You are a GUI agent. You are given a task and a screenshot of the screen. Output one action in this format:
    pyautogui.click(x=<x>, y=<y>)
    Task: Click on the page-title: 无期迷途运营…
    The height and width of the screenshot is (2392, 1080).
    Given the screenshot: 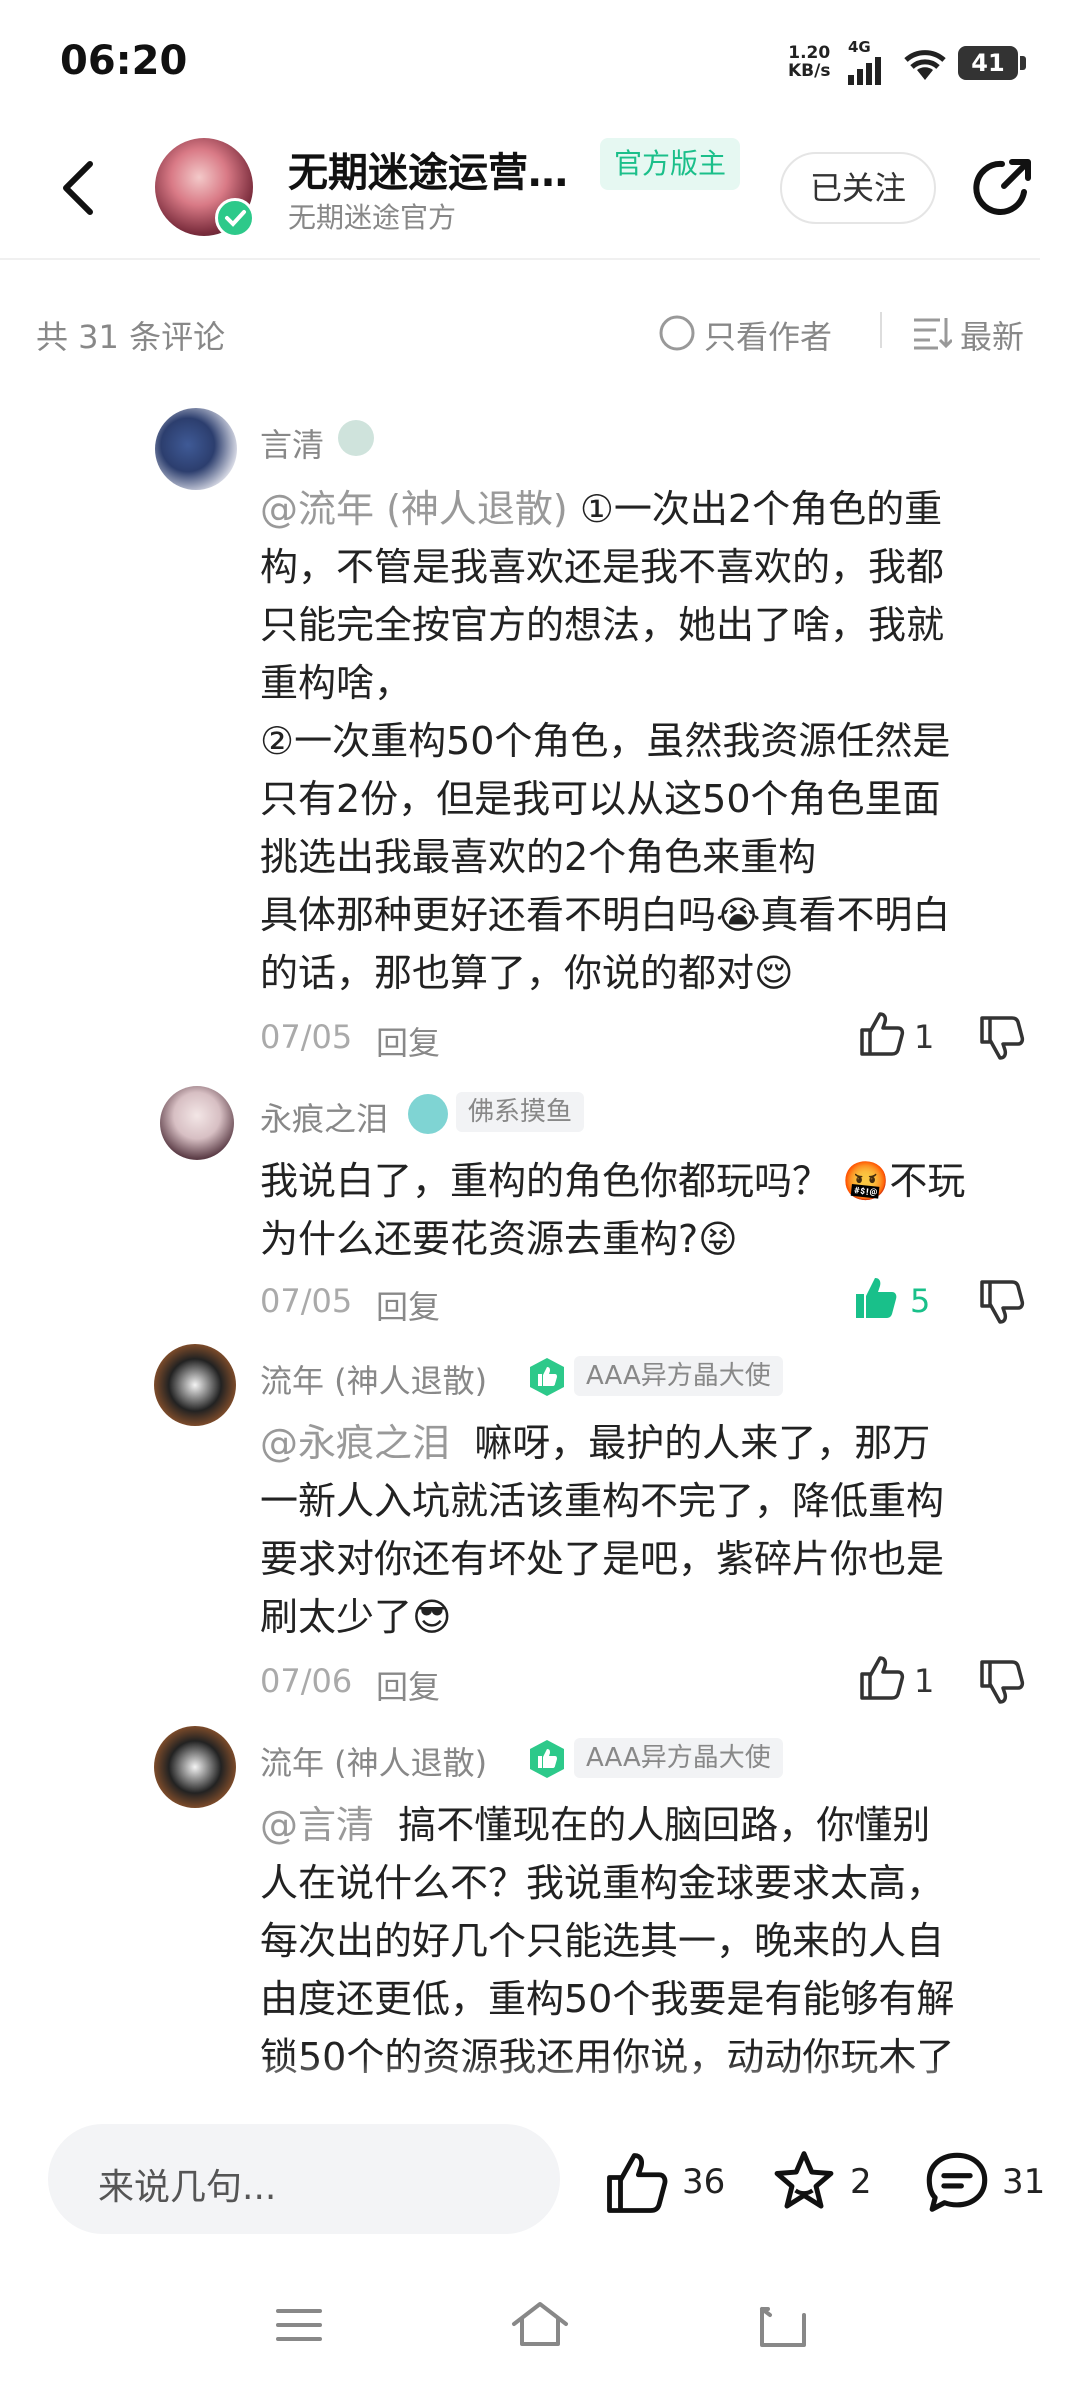 What is the action you would take?
    pyautogui.click(x=428, y=169)
    